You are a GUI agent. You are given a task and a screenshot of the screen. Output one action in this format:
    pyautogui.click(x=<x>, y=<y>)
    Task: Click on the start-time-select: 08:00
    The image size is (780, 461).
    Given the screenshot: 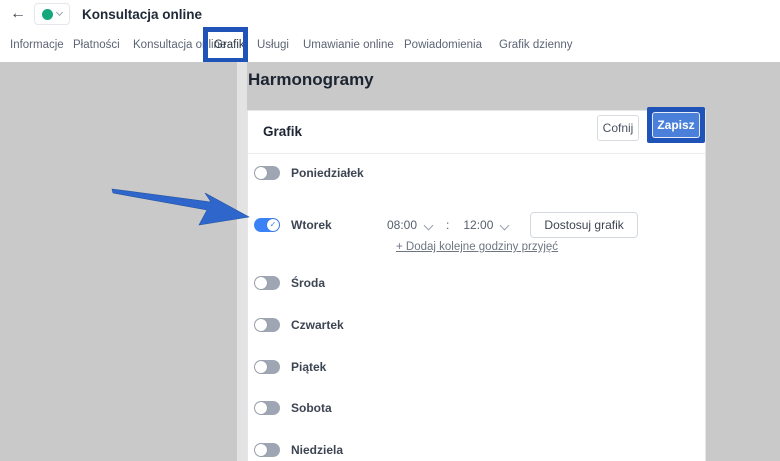 What is the action you would take?
    pyautogui.click(x=410, y=225)
    